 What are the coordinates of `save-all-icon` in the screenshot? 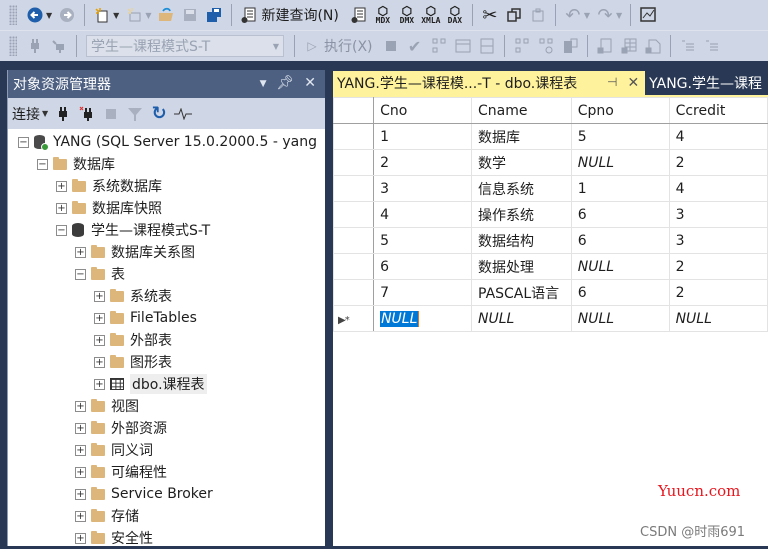 It's located at (214, 15).